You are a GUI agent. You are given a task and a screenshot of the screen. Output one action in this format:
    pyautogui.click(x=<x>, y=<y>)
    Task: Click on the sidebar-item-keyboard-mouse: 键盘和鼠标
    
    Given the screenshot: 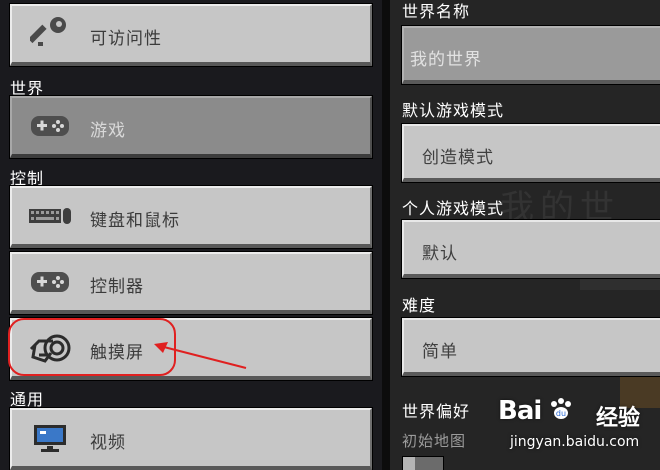 What is the action you would take?
    pyautogui.click(x=191, y=217)
    